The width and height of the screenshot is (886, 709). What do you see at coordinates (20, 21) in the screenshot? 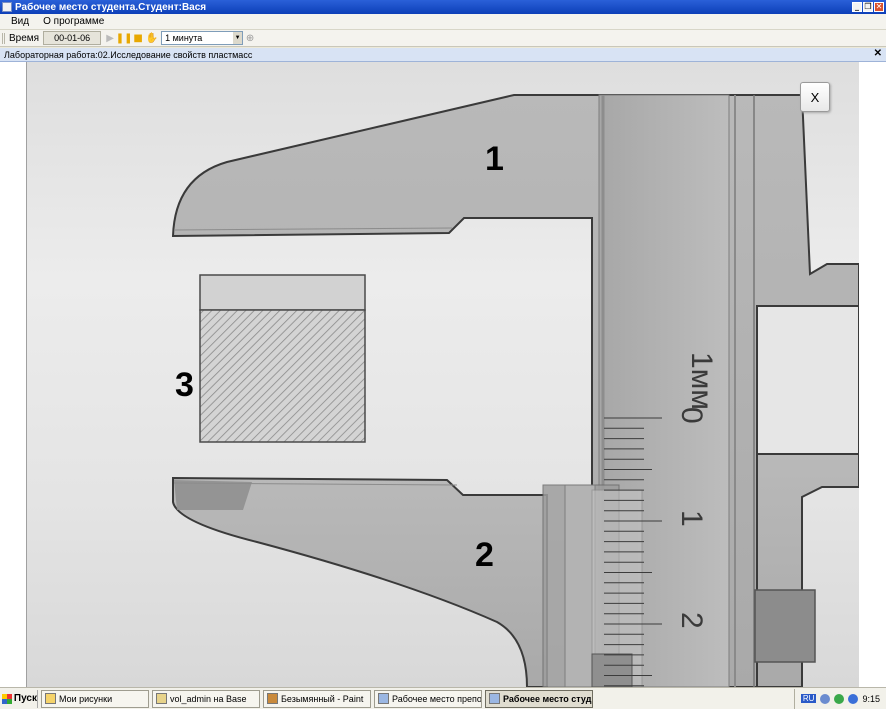
I see `menu-view: Вид` at bounding box center [20, 21].